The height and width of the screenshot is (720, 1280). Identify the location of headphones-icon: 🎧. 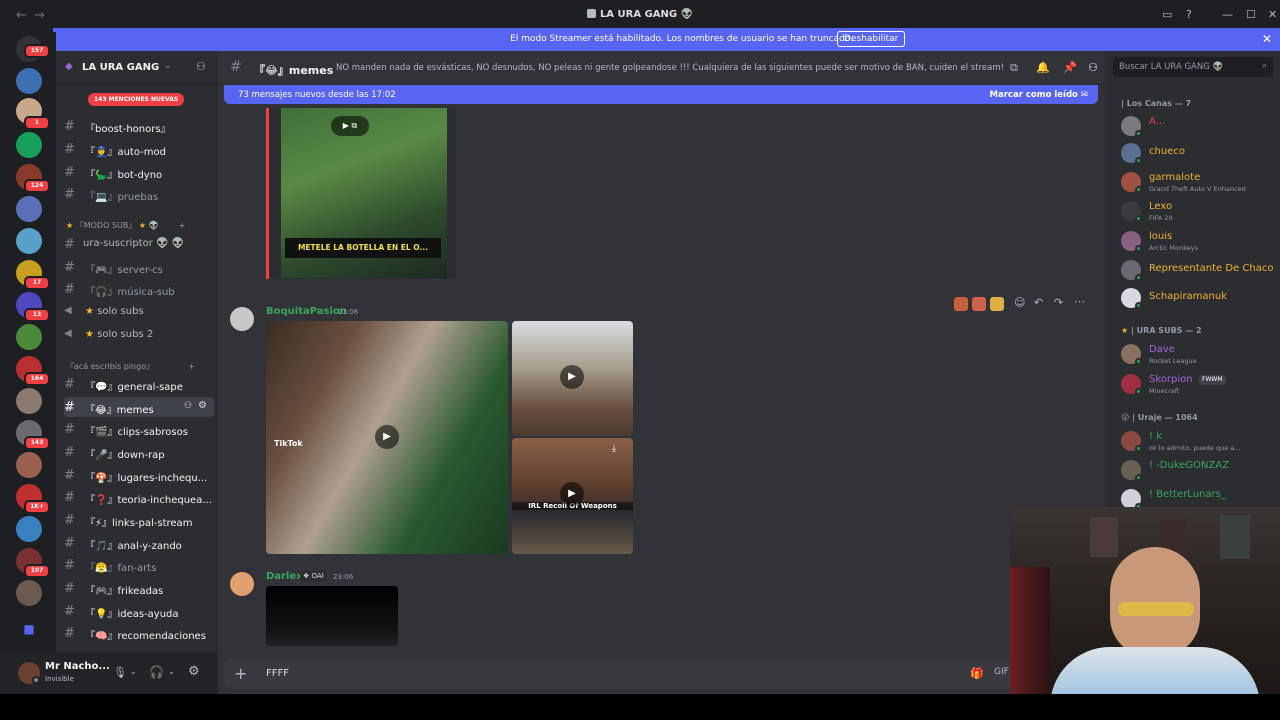
(156, 672).